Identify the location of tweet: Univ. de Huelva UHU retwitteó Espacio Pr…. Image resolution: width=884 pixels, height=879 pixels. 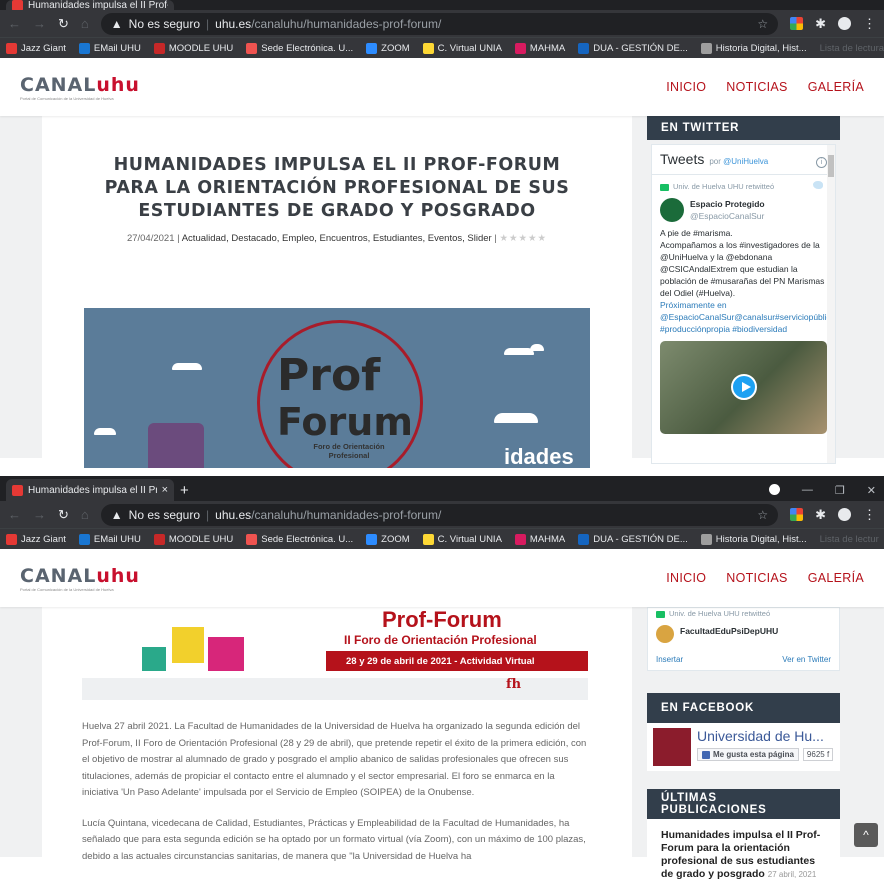
(743, 307).